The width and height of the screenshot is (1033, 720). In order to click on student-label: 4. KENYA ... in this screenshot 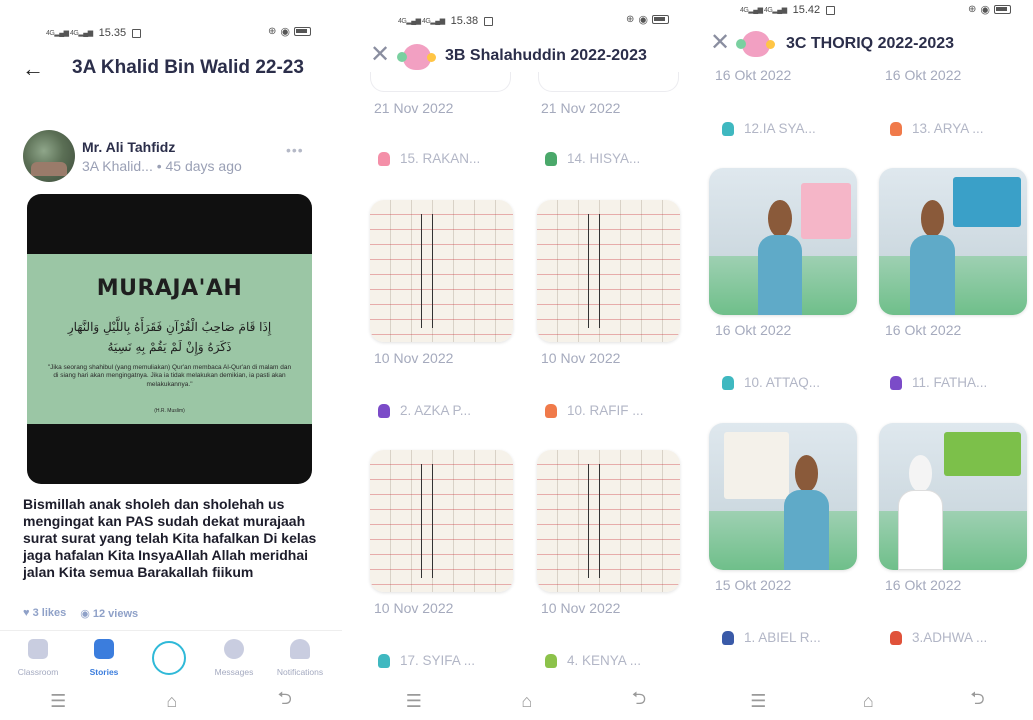, I will do `click(593, 660)`.